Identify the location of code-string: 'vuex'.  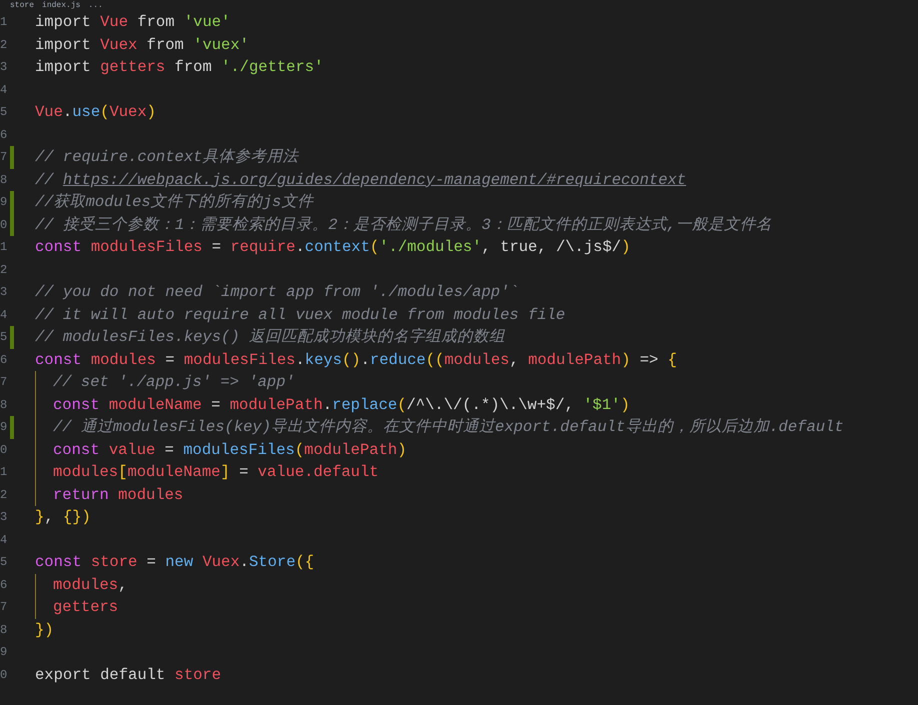
(221, 45).